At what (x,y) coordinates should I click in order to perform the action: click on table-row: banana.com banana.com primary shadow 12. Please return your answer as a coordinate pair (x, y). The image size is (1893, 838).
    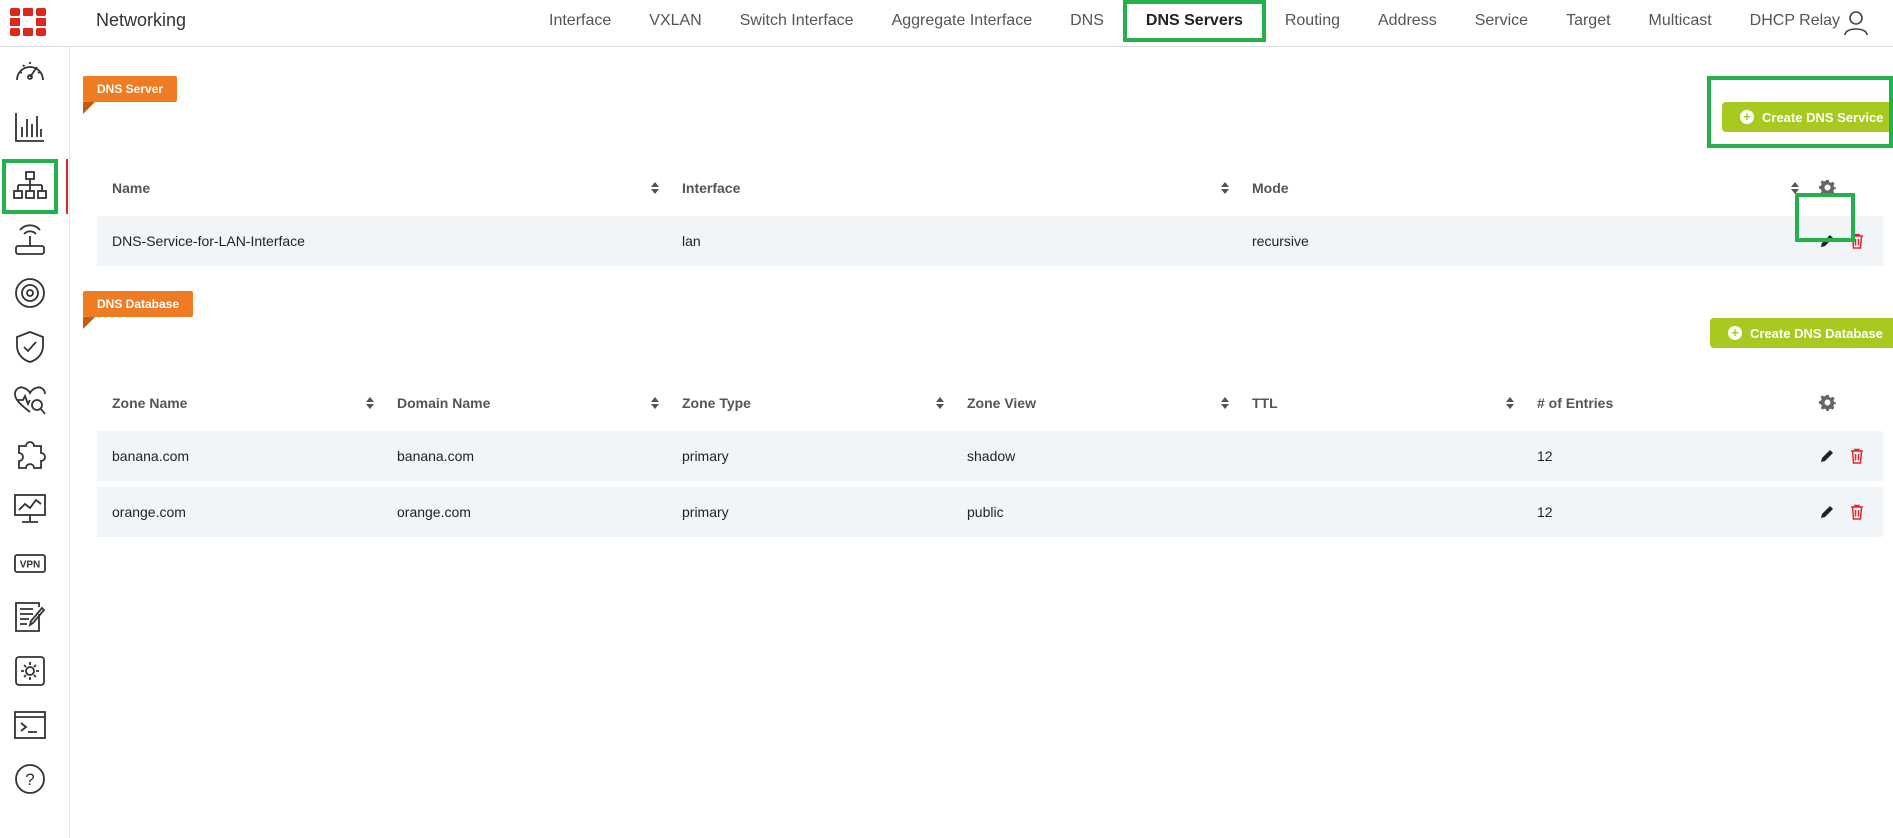
    Looking at the image, I should click on (990, 456).